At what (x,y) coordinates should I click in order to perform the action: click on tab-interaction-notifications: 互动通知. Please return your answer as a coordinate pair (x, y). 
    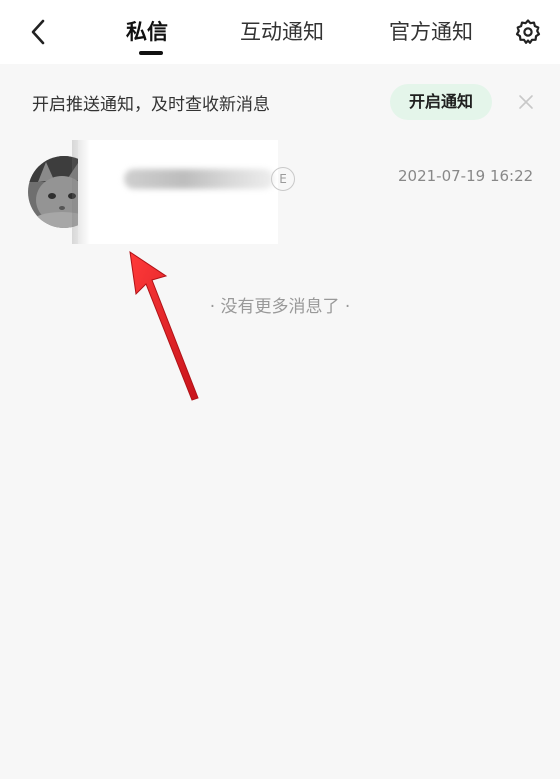
    Looking at the image, I should click on (282, 32).